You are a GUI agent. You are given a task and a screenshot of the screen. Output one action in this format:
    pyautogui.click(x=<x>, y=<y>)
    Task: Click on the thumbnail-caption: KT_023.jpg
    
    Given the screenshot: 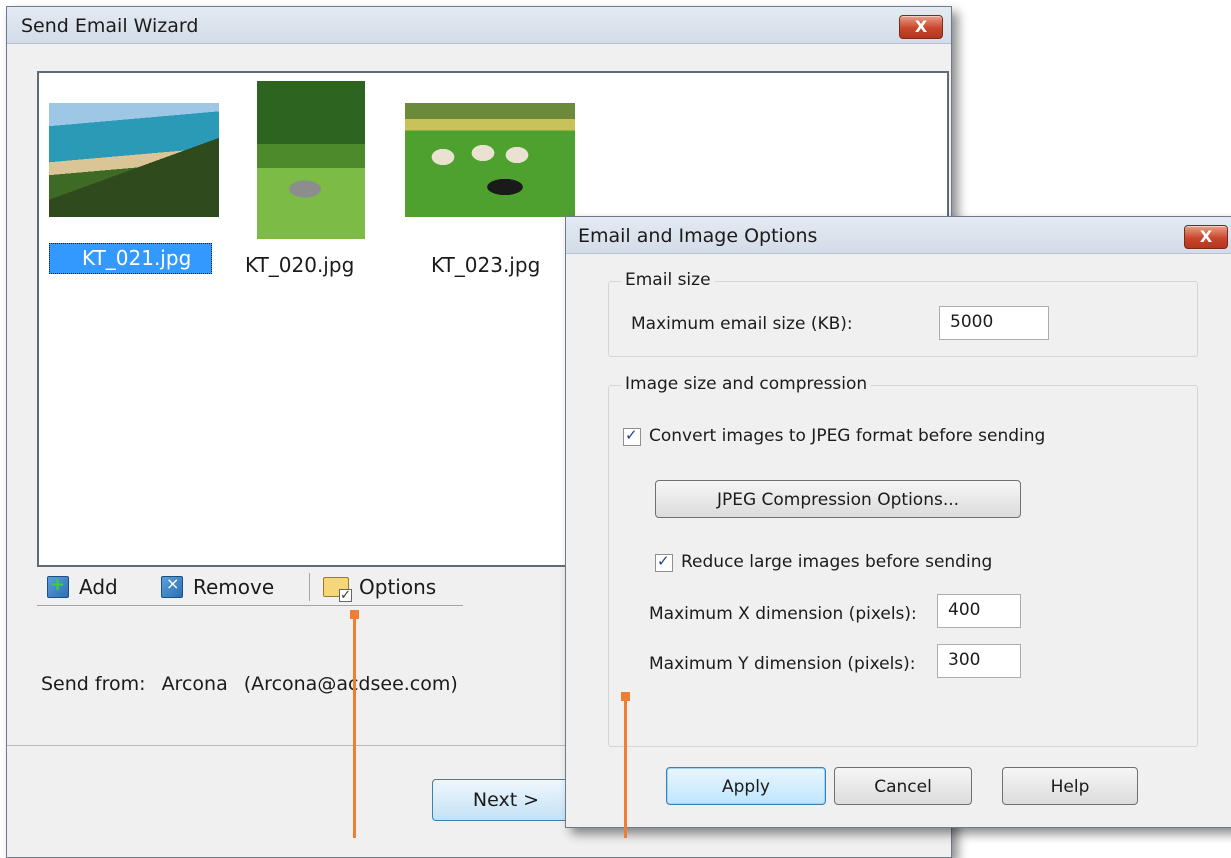 What is the action you would take?
    pyautogui.click(x=485, y=265)
    